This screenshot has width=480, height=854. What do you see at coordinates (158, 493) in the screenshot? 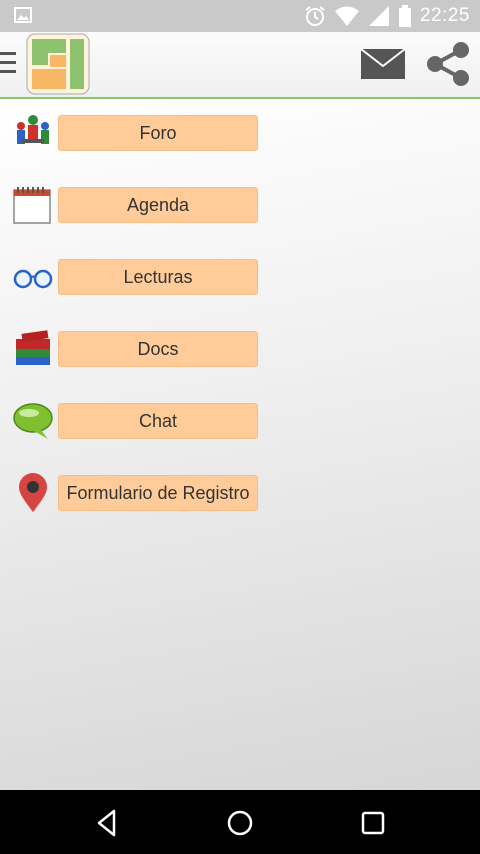
I see `formulario-button: Formulario de Registro` at bounding box center [158, 493].